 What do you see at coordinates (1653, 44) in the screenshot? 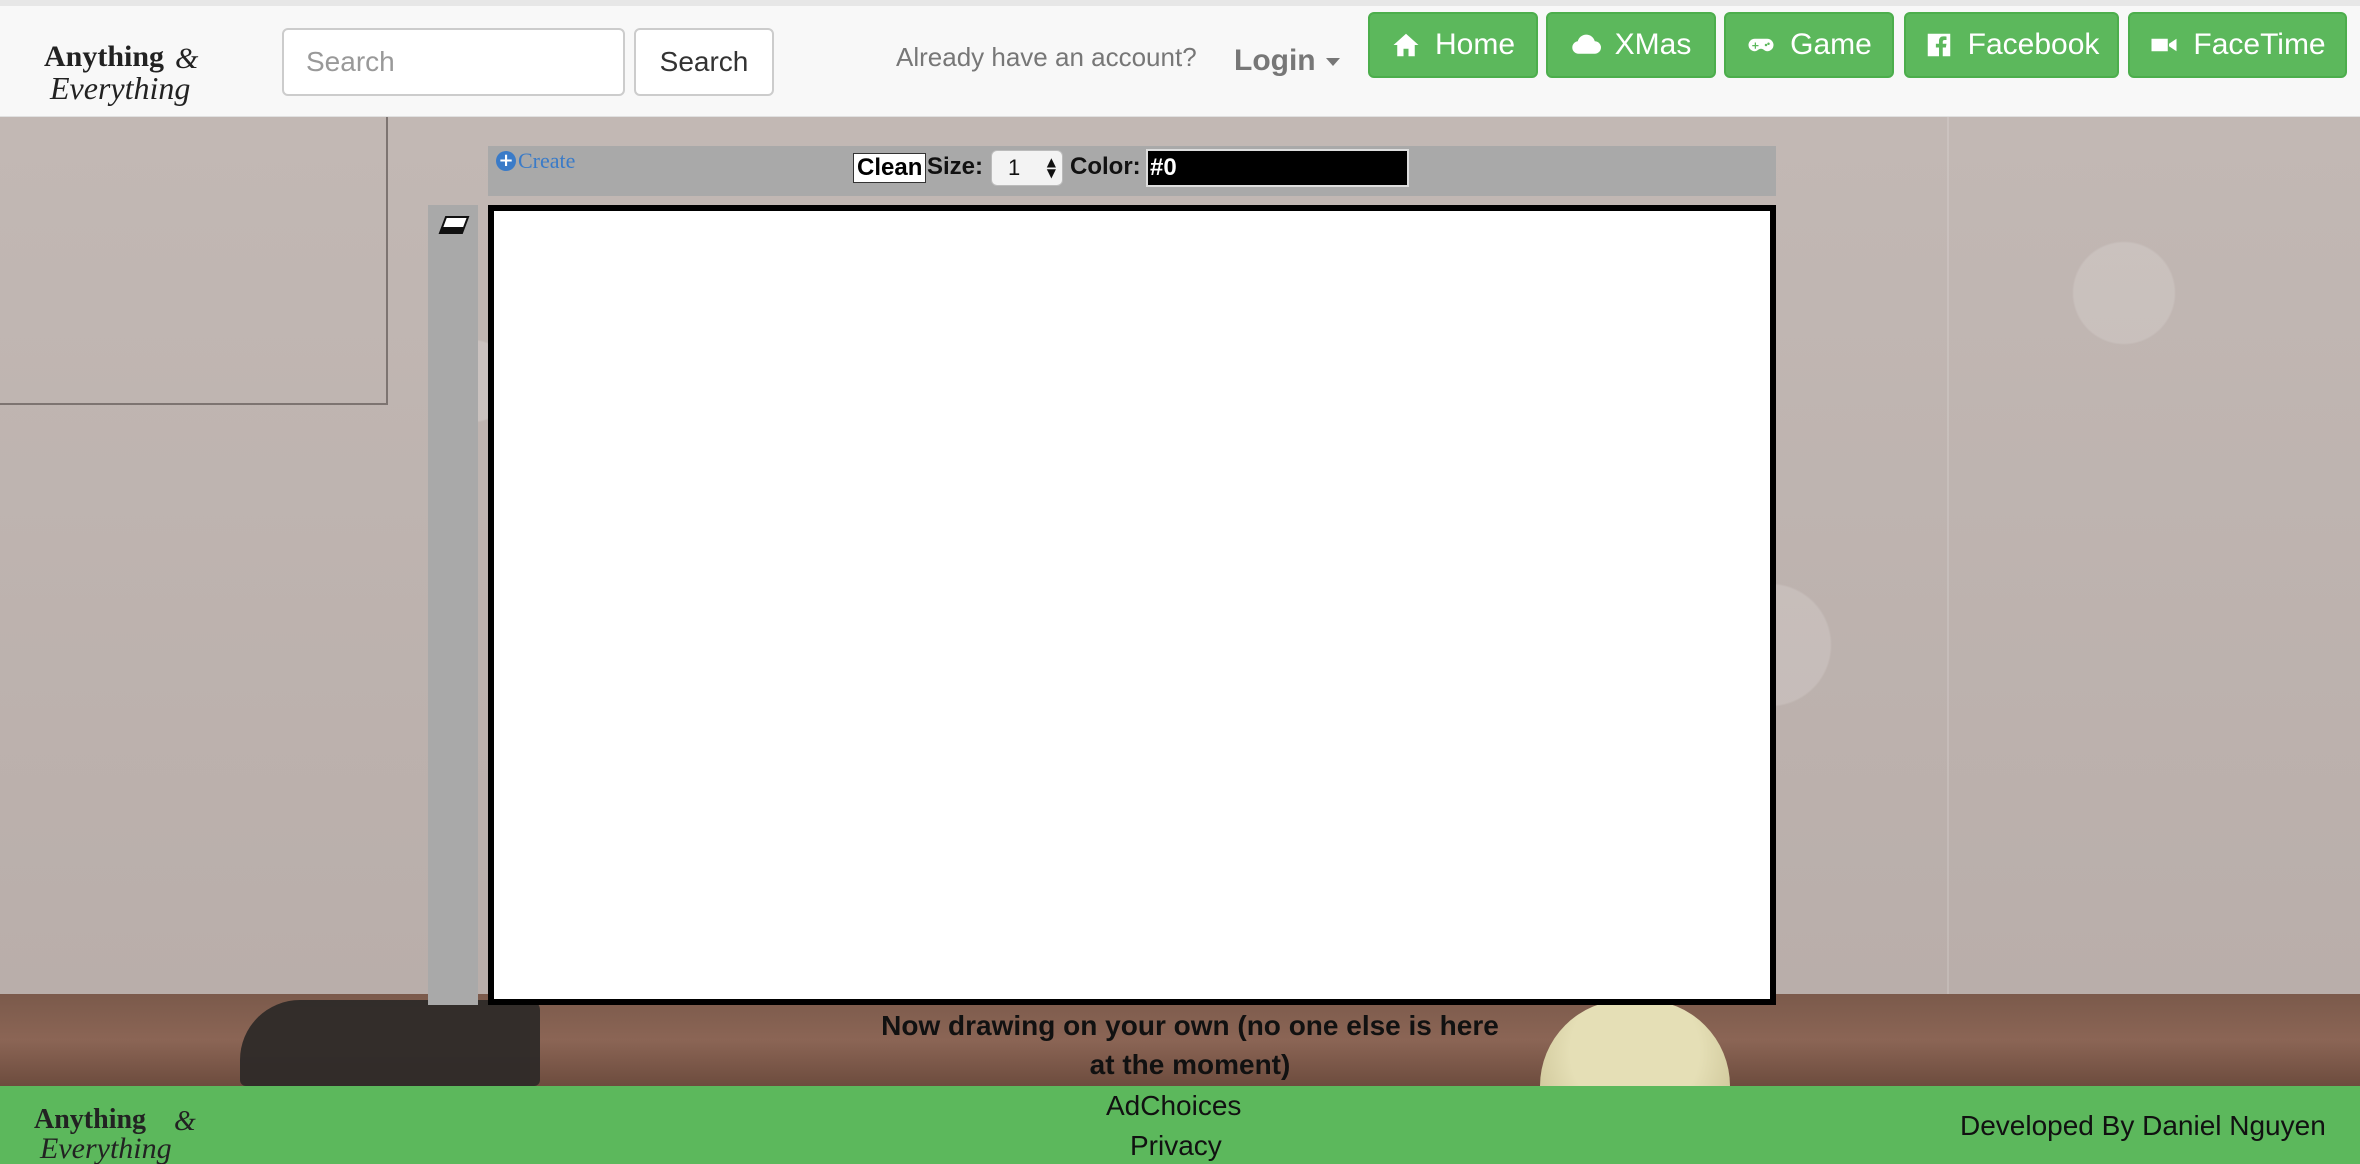
I see `nav-xmas-label: XMas` at bounding box center [1653, 44].